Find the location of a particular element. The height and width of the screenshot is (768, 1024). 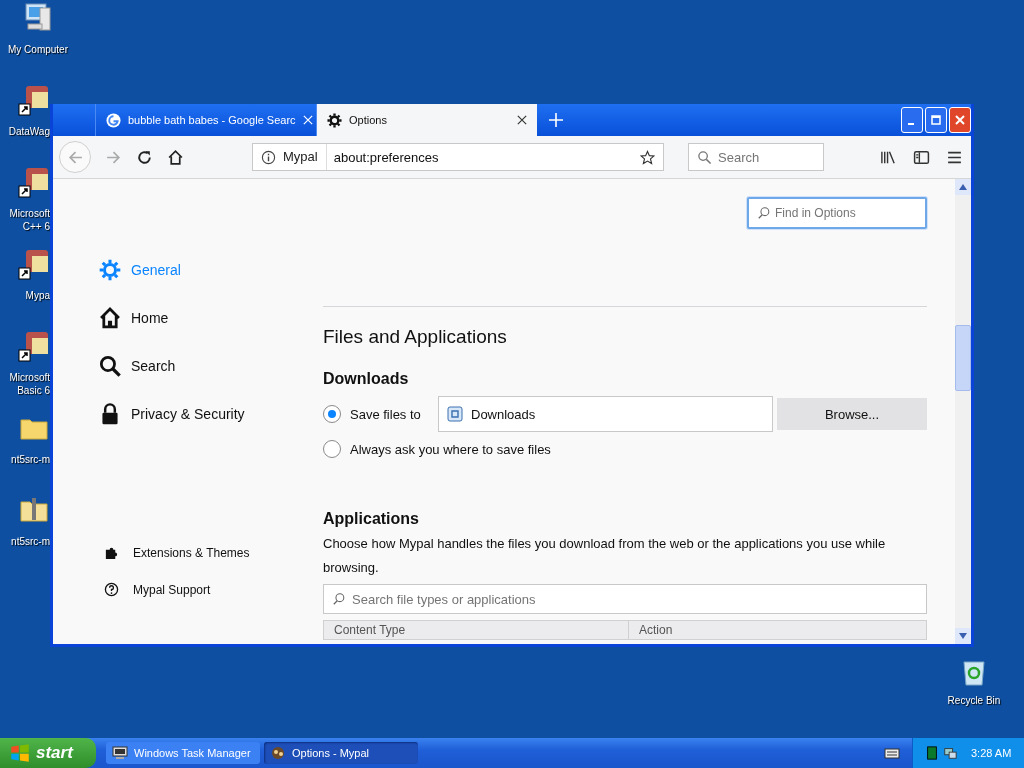

browser-tab: Options is located at coordinates (426, 120).